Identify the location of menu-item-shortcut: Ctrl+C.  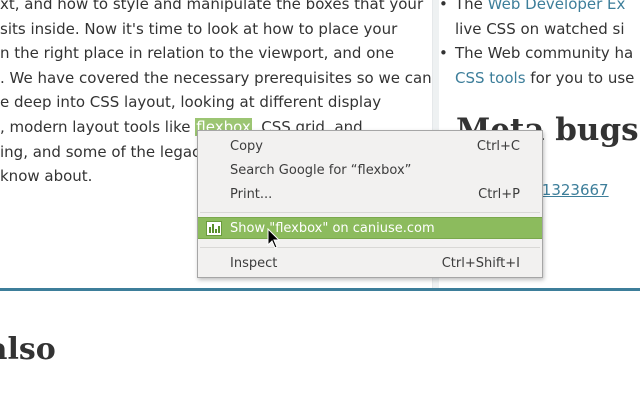
(498, 146).